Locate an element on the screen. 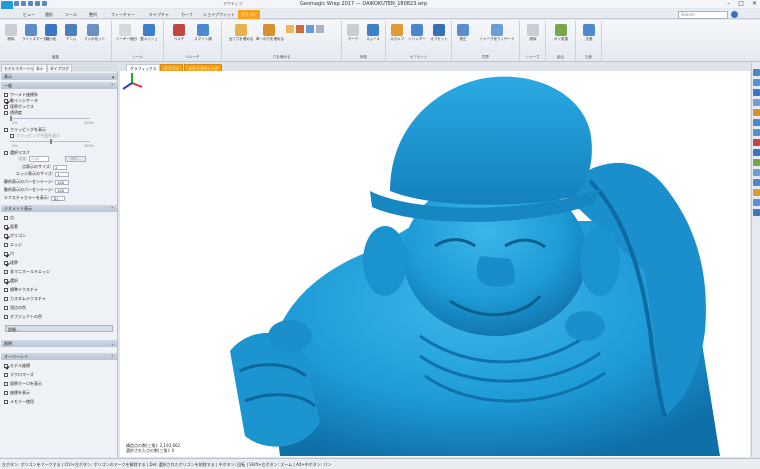 Image resolution: width=760 pixels, height=469 pixels. lasso-icon is located at coordinates (756, 192).